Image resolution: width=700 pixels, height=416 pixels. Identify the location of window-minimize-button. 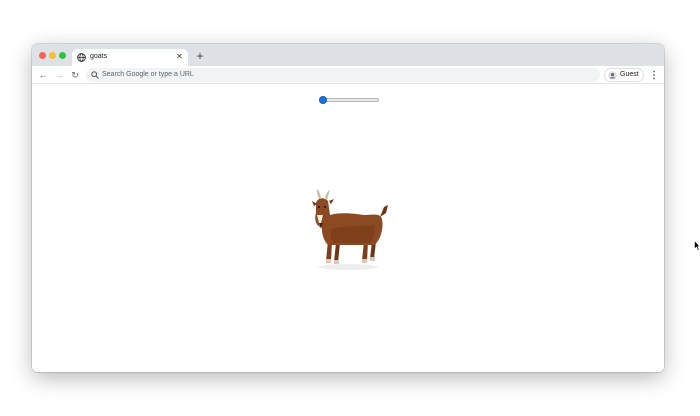
(52, 55).